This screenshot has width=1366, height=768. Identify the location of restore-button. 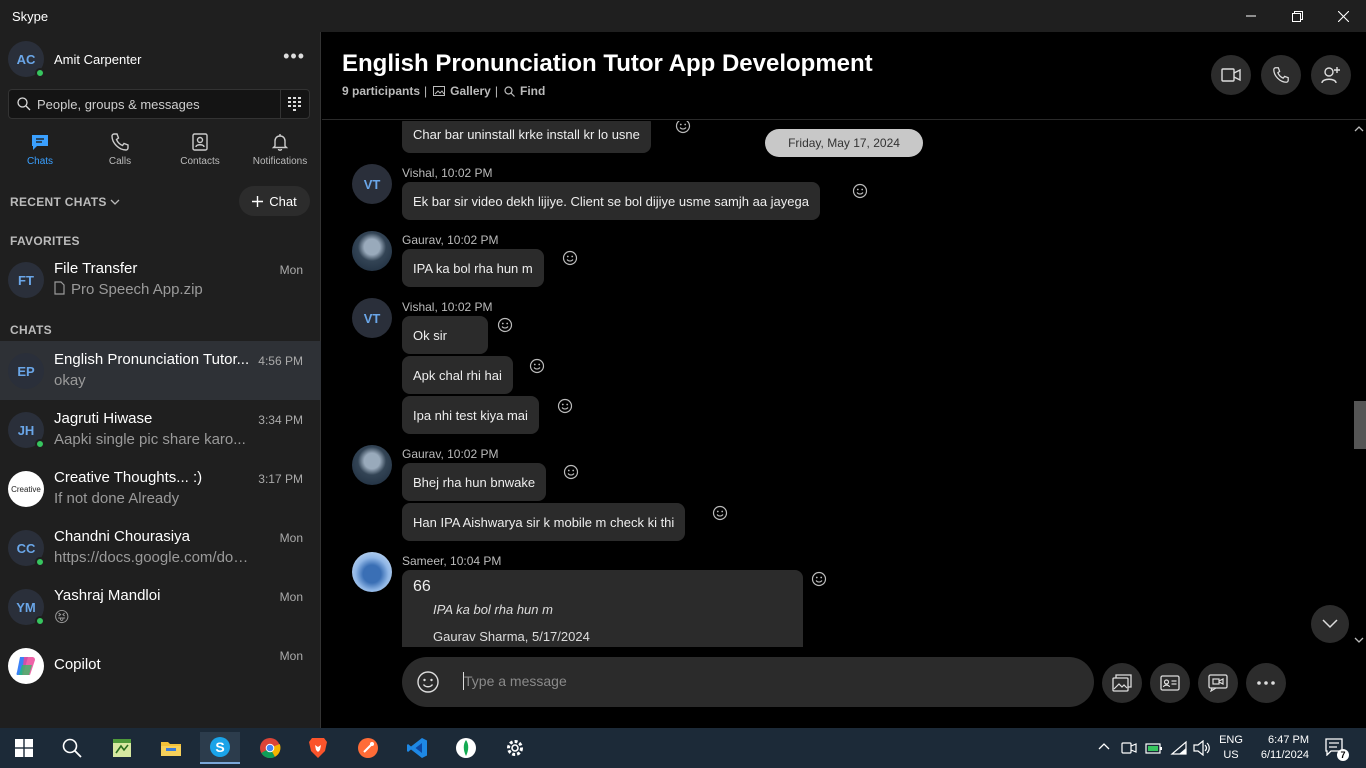
(1297, 16).